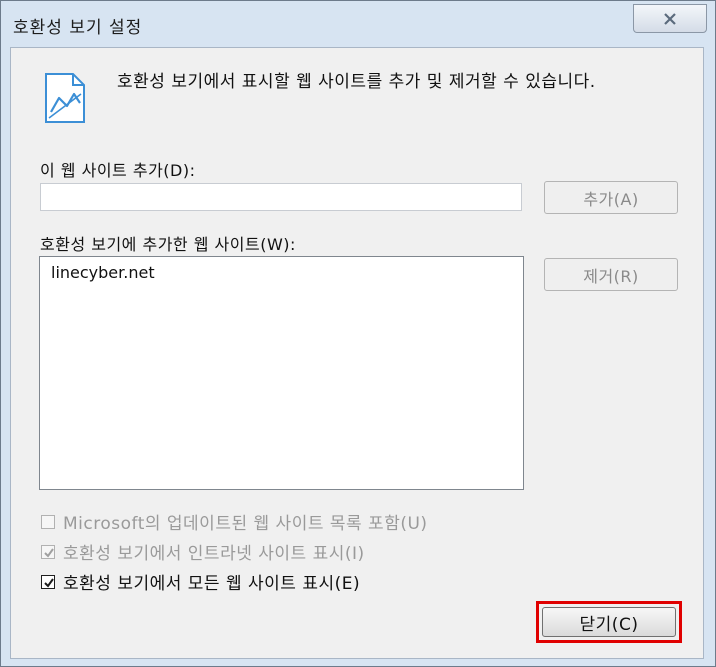 The image size is (716, 667). Describe the element at coordinates (103, 272) in the screenshot. I see `list-item: linecyber.net` at that location.